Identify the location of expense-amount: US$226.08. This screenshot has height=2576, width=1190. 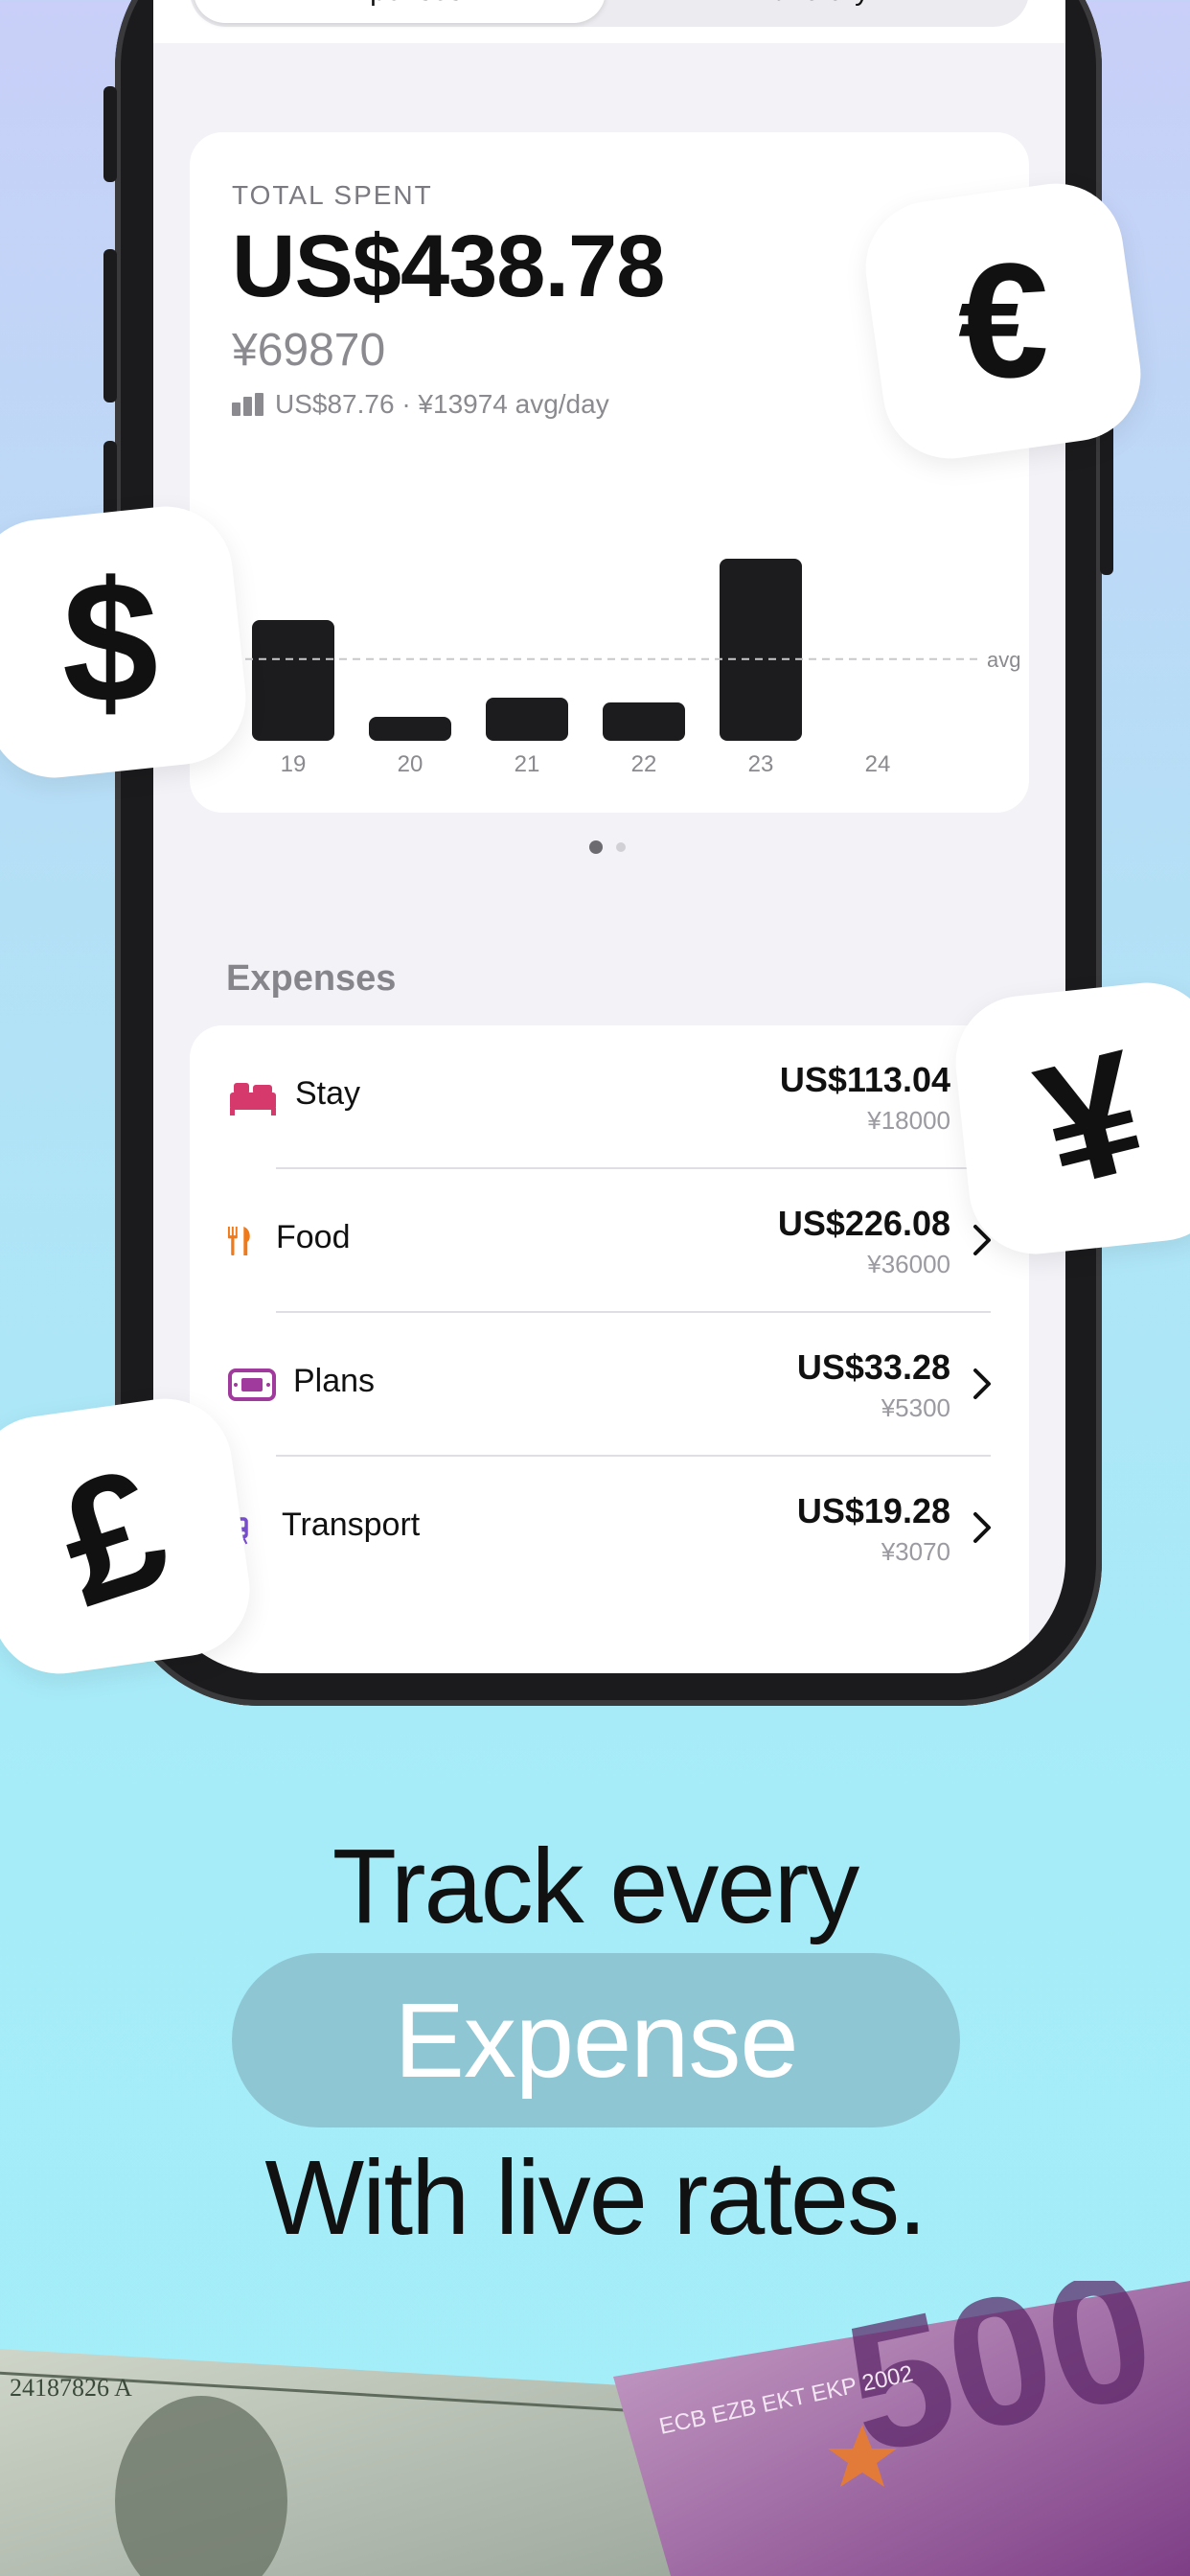
(864, 1223).